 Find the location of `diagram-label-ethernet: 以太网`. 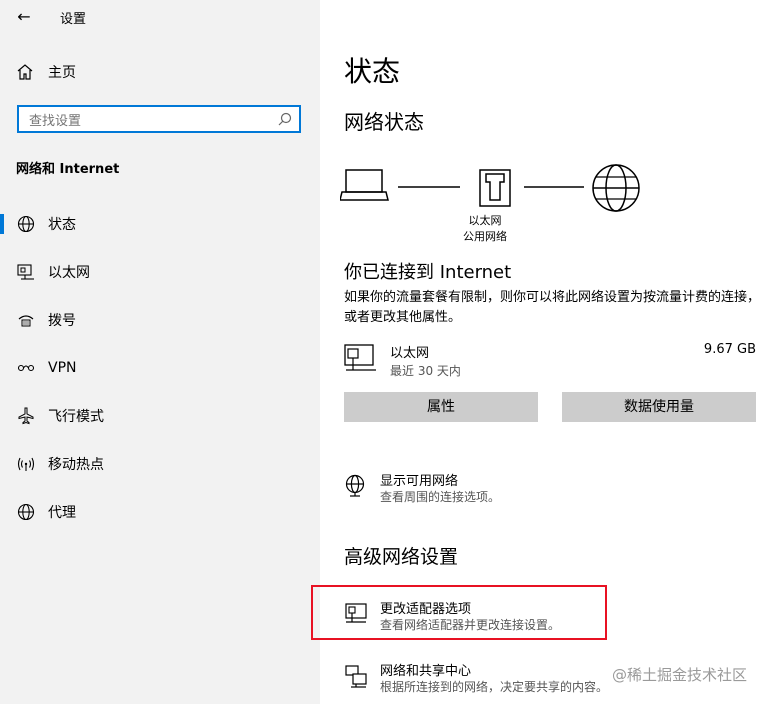

diagram-label-ethernet: 以太网 is located at coordinates (485, 220).